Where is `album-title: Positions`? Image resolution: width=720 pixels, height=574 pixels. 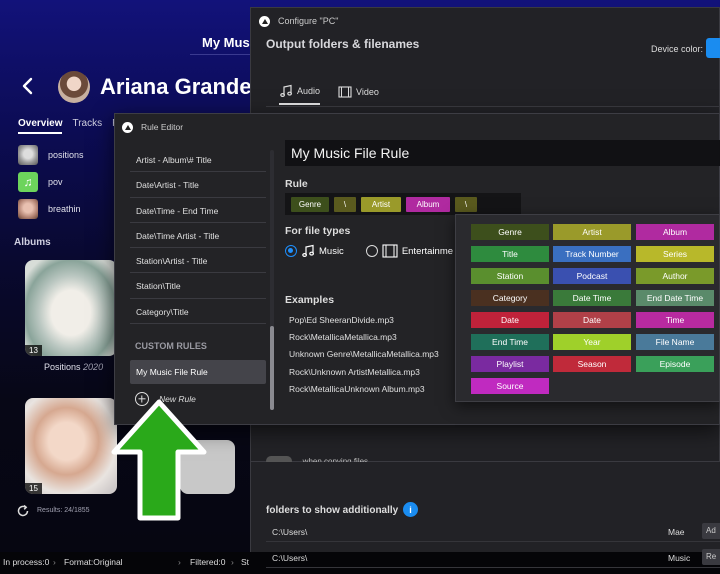 album-title: Positions is located at coordinates (62, 367).